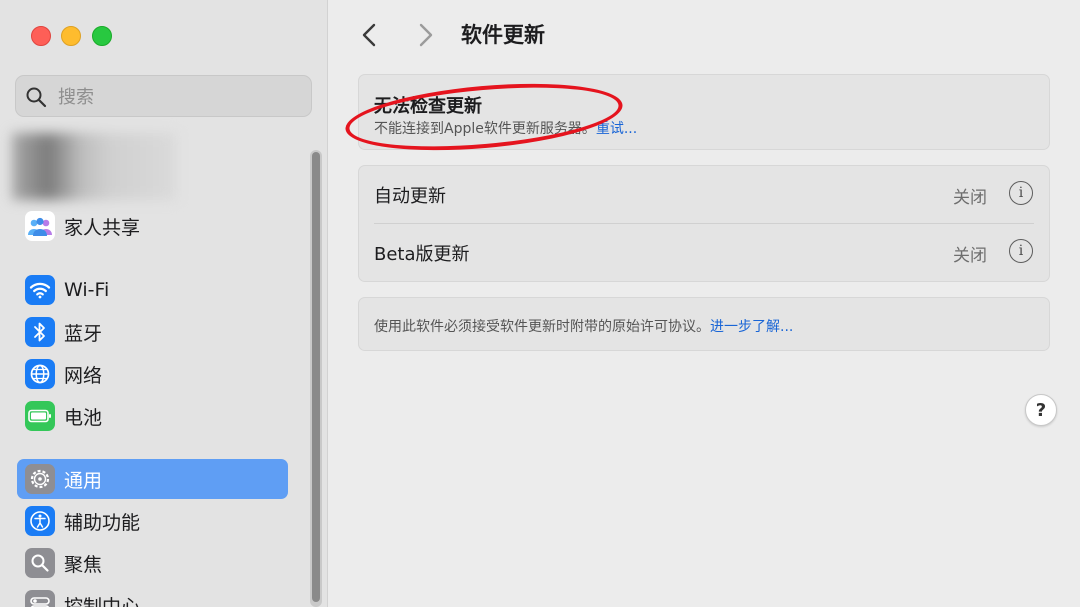 The height and width of the screenshot is (607, 1080). What do you see at coordinates (152, 596) in the screenshot?
I see `sidebar-item-control-center: 控制中心` at bounding box center [152, 596].